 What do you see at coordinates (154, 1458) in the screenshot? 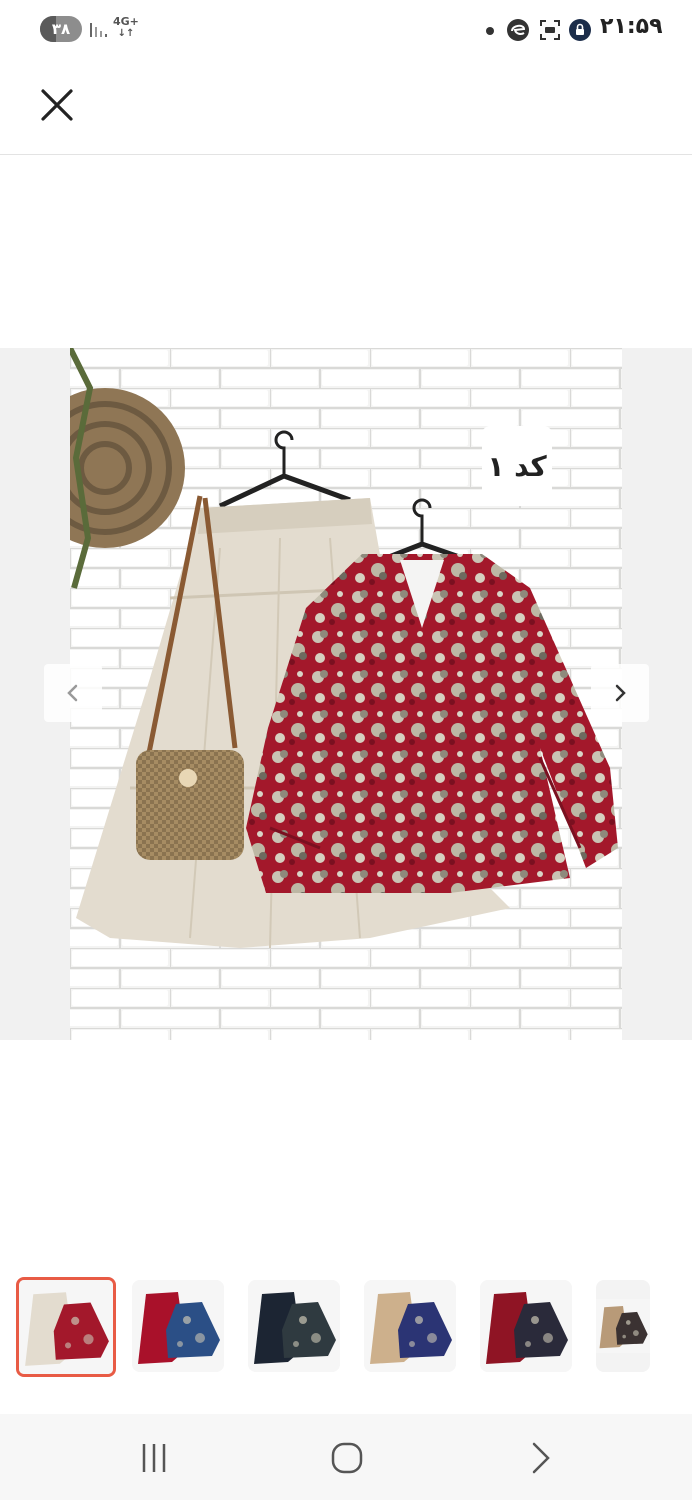
I see `recents-icon` at bounding box center [154, 1458].